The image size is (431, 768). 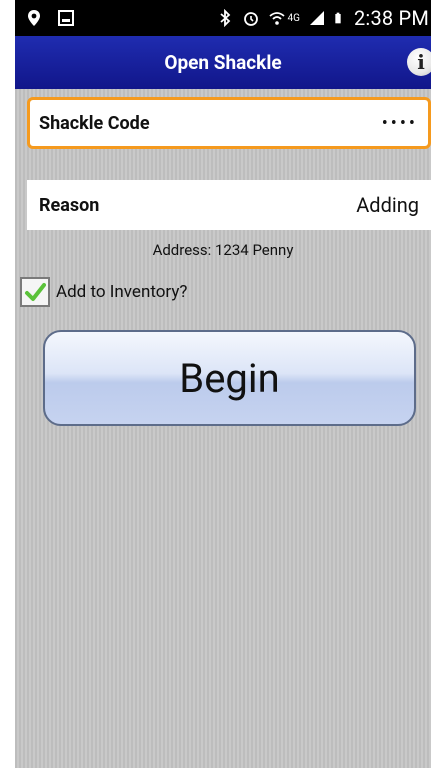 What do you see at coordinates (122, 292) in the screenshot?
I see `add-to-inventory-label: Add to Inventory?` at bounding box center [122, 292].